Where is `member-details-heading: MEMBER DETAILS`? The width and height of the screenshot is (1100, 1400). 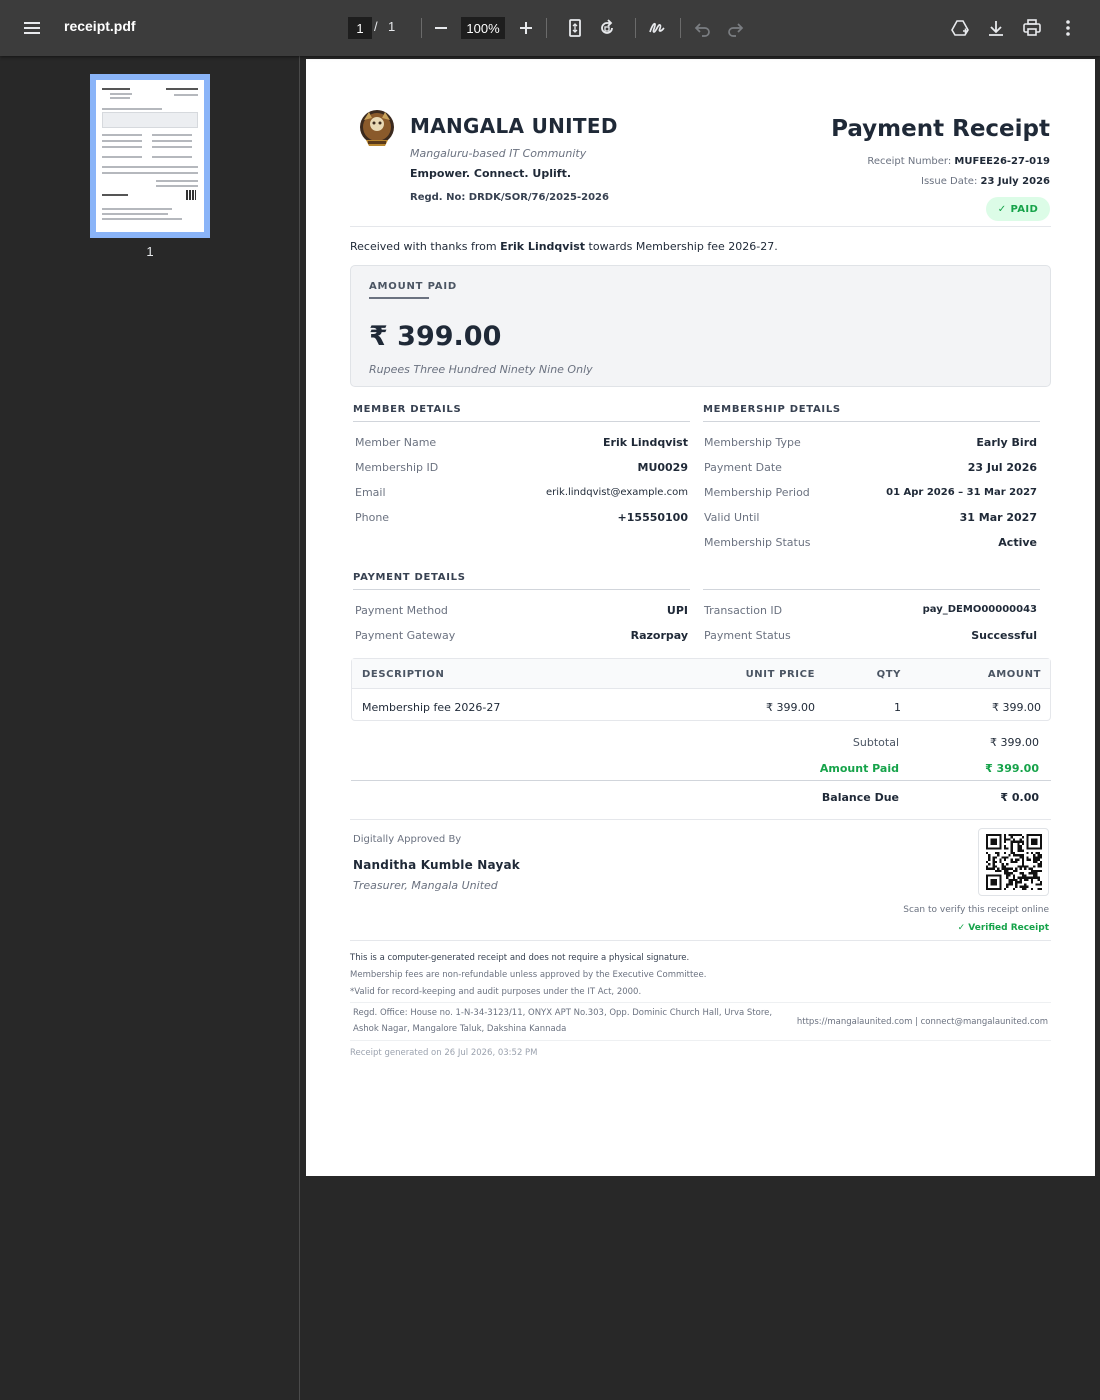
member-details-heading: MEMBER DETAILS is located at coordinates (407, 409).